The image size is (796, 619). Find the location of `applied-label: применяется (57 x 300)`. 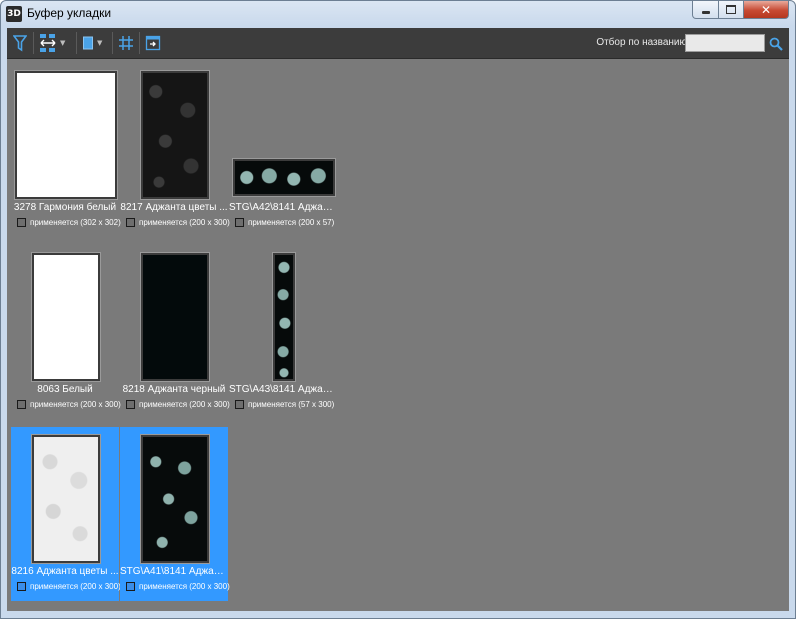

applied-label: применяется (57 x 300) is located at coordinates (291, 404).